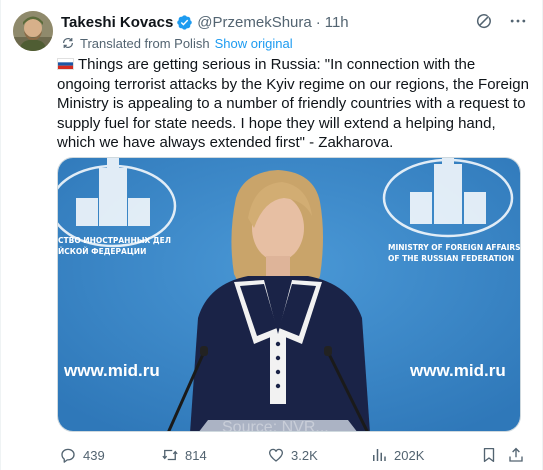  What do you see at coordinates (409, 455) in the screenshot?
I see `views-count: 202K` at bounding box center [409, 455].